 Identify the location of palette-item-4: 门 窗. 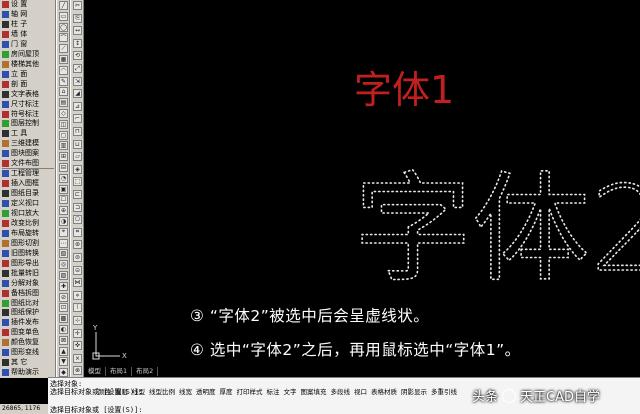
(28, 44).